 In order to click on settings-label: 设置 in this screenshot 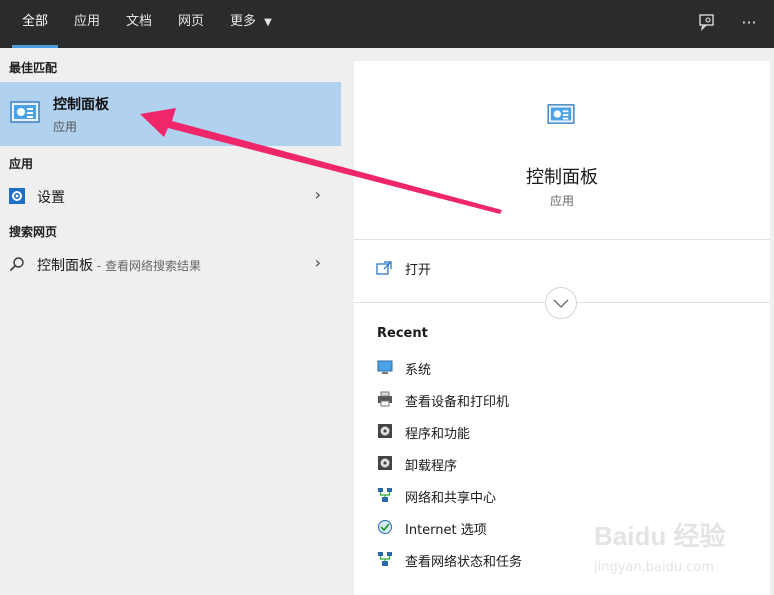, I will do `click(51, 198)`.